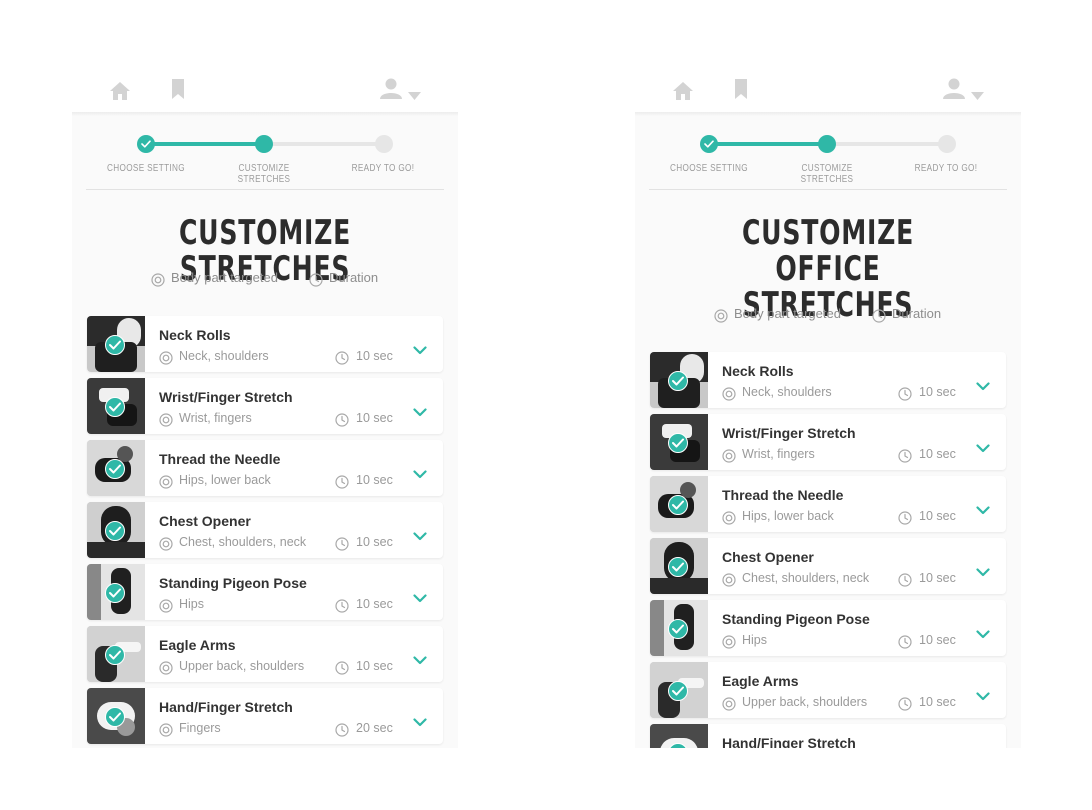 This screenshot has width=1092, height=810. I want to click on stretch-body-parts-text: Hips, so click(192, 604).